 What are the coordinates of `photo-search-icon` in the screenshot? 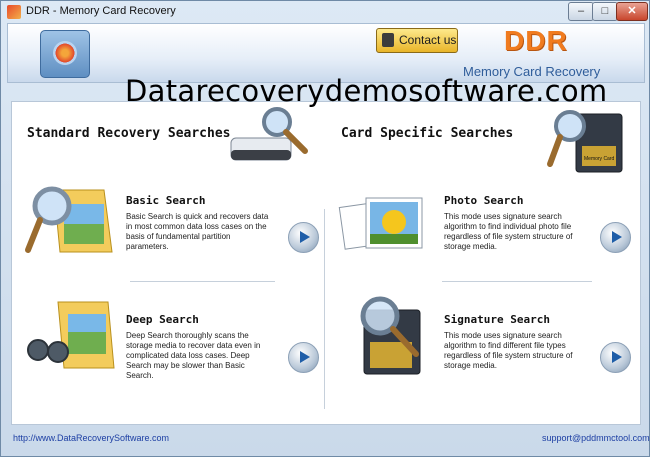 It's located at (380, 223).